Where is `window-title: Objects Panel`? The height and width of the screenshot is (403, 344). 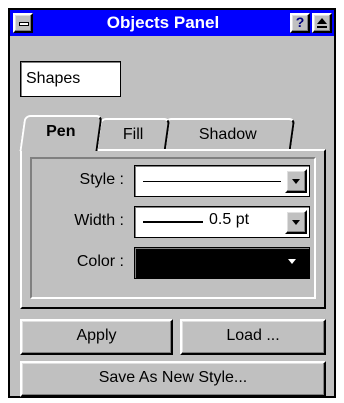 window-title: Objects Panel is located at coordinates (163, 22).